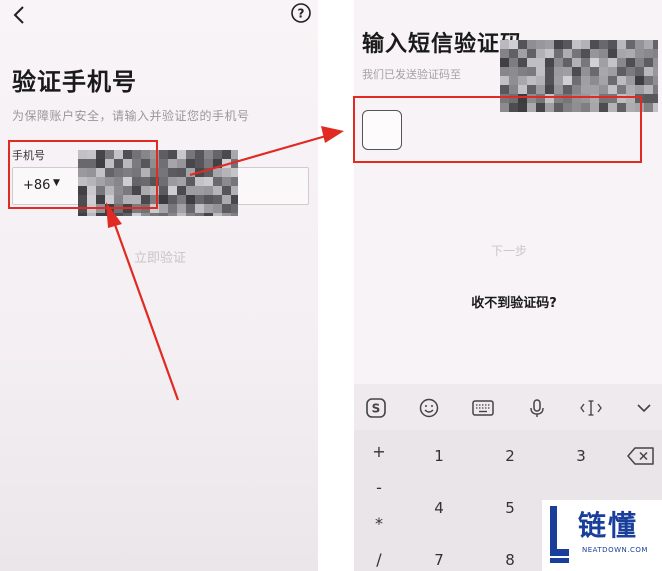 The width and height of the screenshot is (662, 571). What do you see at coordinates (483, 408) in the screenshot?
I see `keyboard-icon` at bounding box center [483, 408].